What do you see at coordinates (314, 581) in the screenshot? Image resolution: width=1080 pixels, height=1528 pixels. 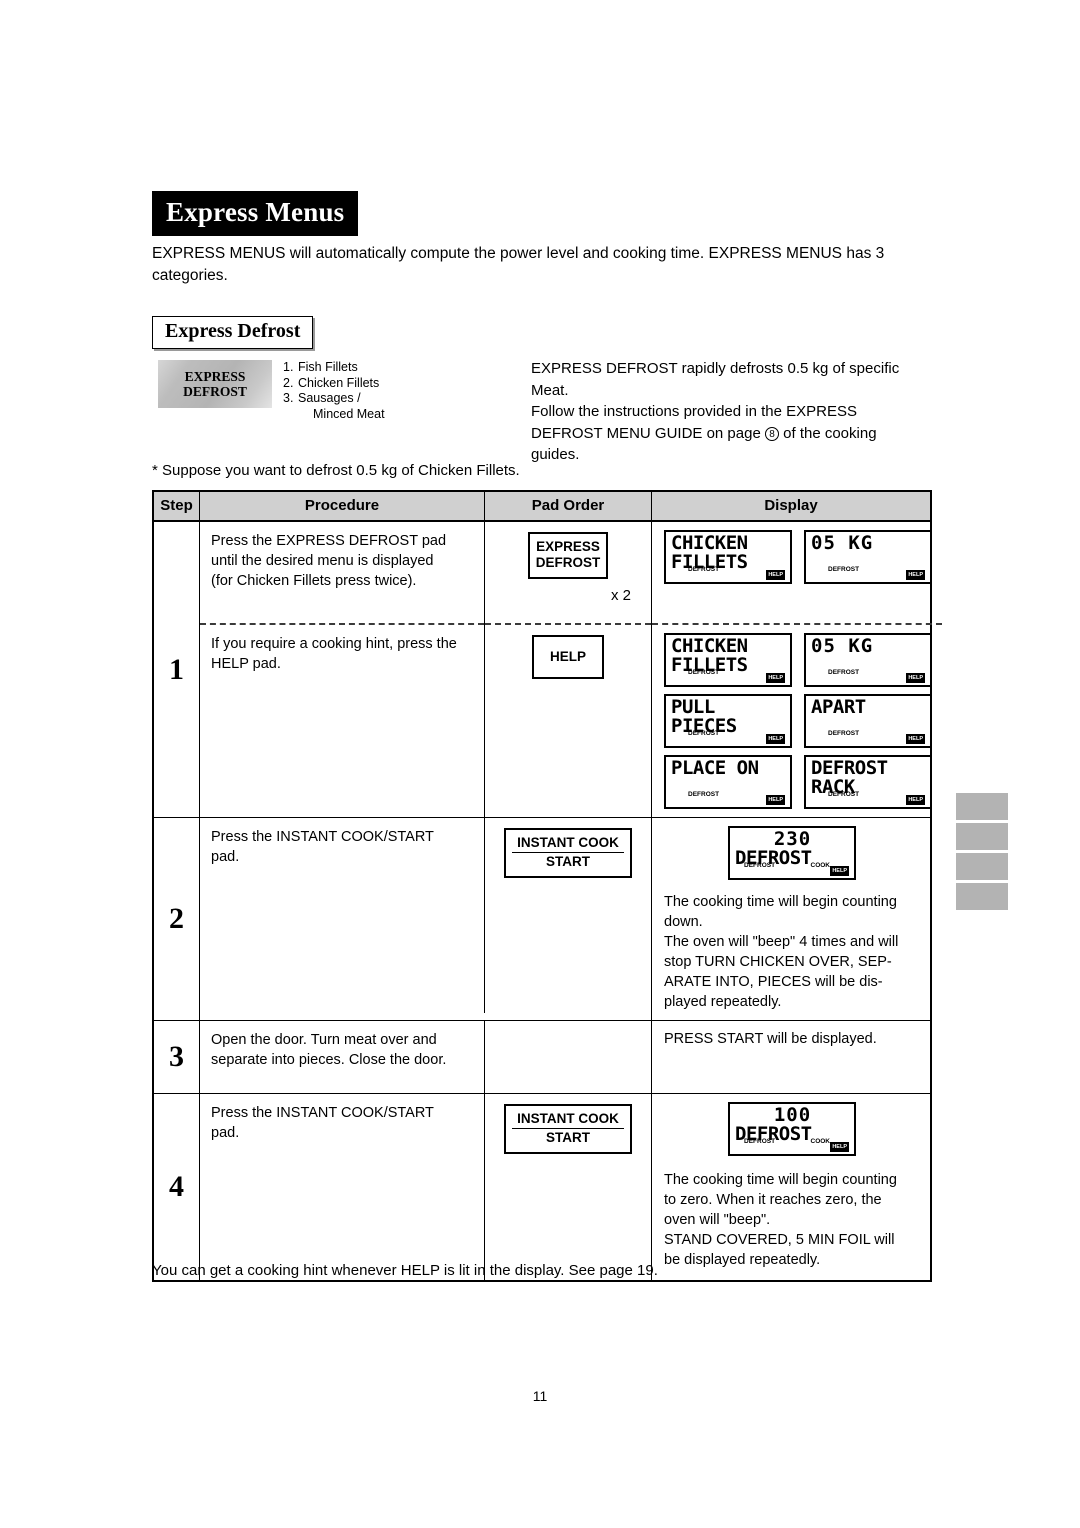 I see `procedure-line: (for Chicken Fillets press twice).` at bounding box center [314, 581].